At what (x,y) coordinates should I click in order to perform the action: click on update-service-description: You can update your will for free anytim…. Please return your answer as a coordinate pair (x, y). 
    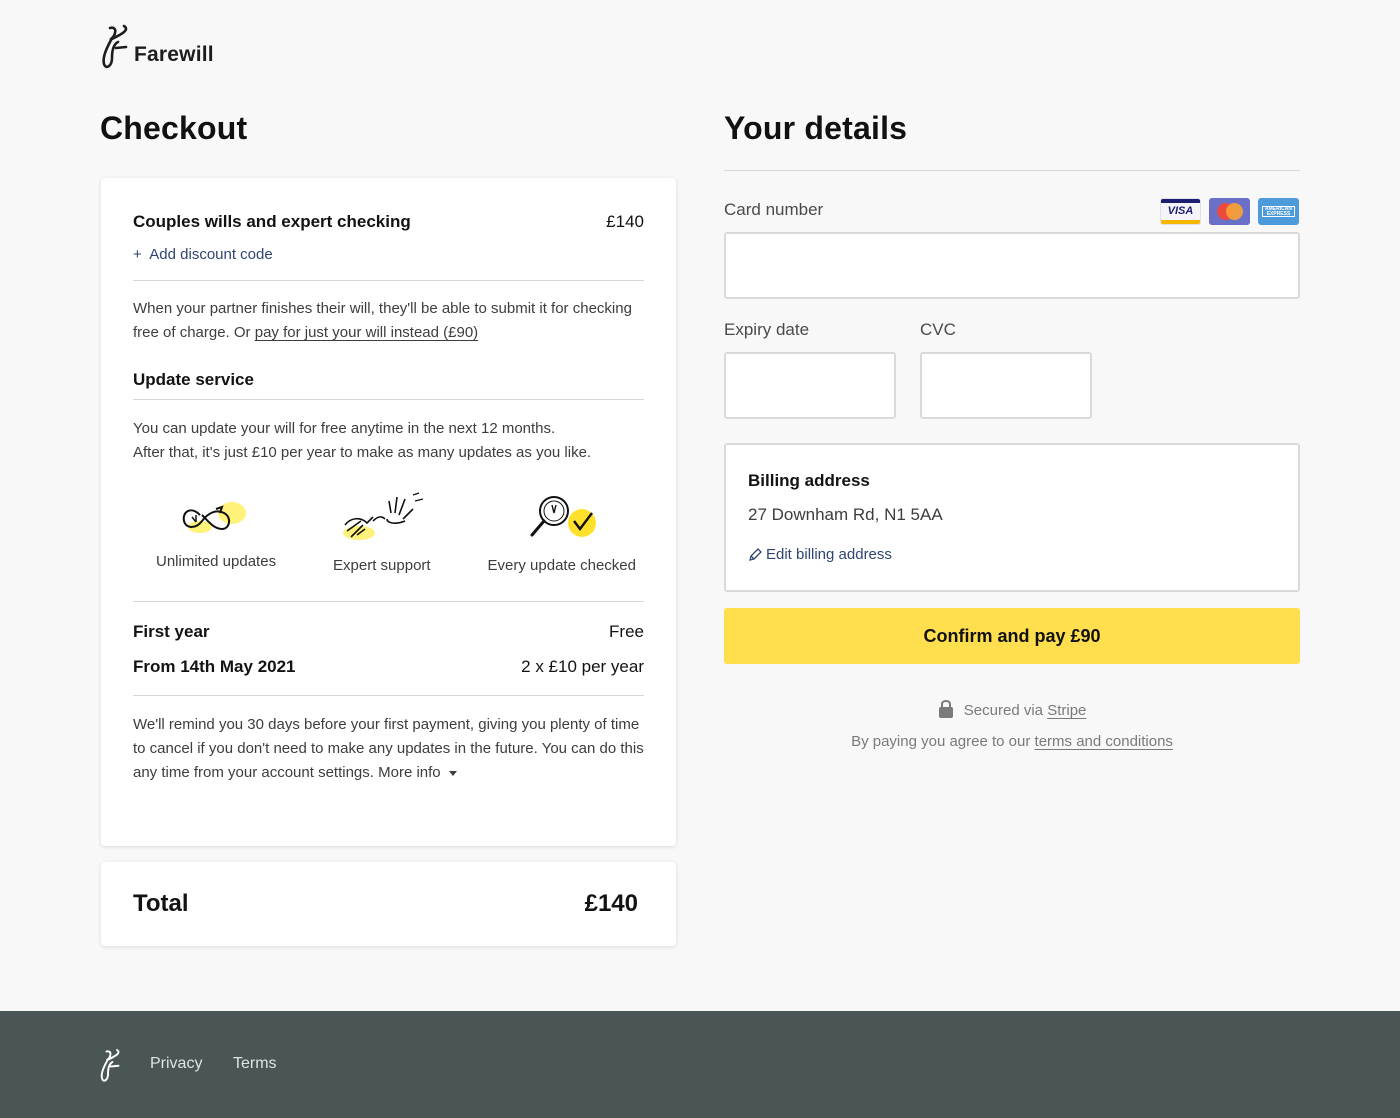
    Looking at the image, I should click on (388, 441).